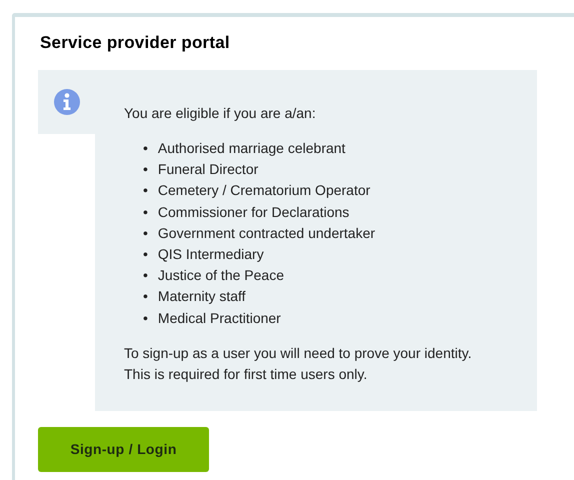 This screenshot has width=574, height=480. Describe the element at coordinates (254, 212) in the screenshot. I see `eligible-role-item: Commissioner for Declarations` at that location.